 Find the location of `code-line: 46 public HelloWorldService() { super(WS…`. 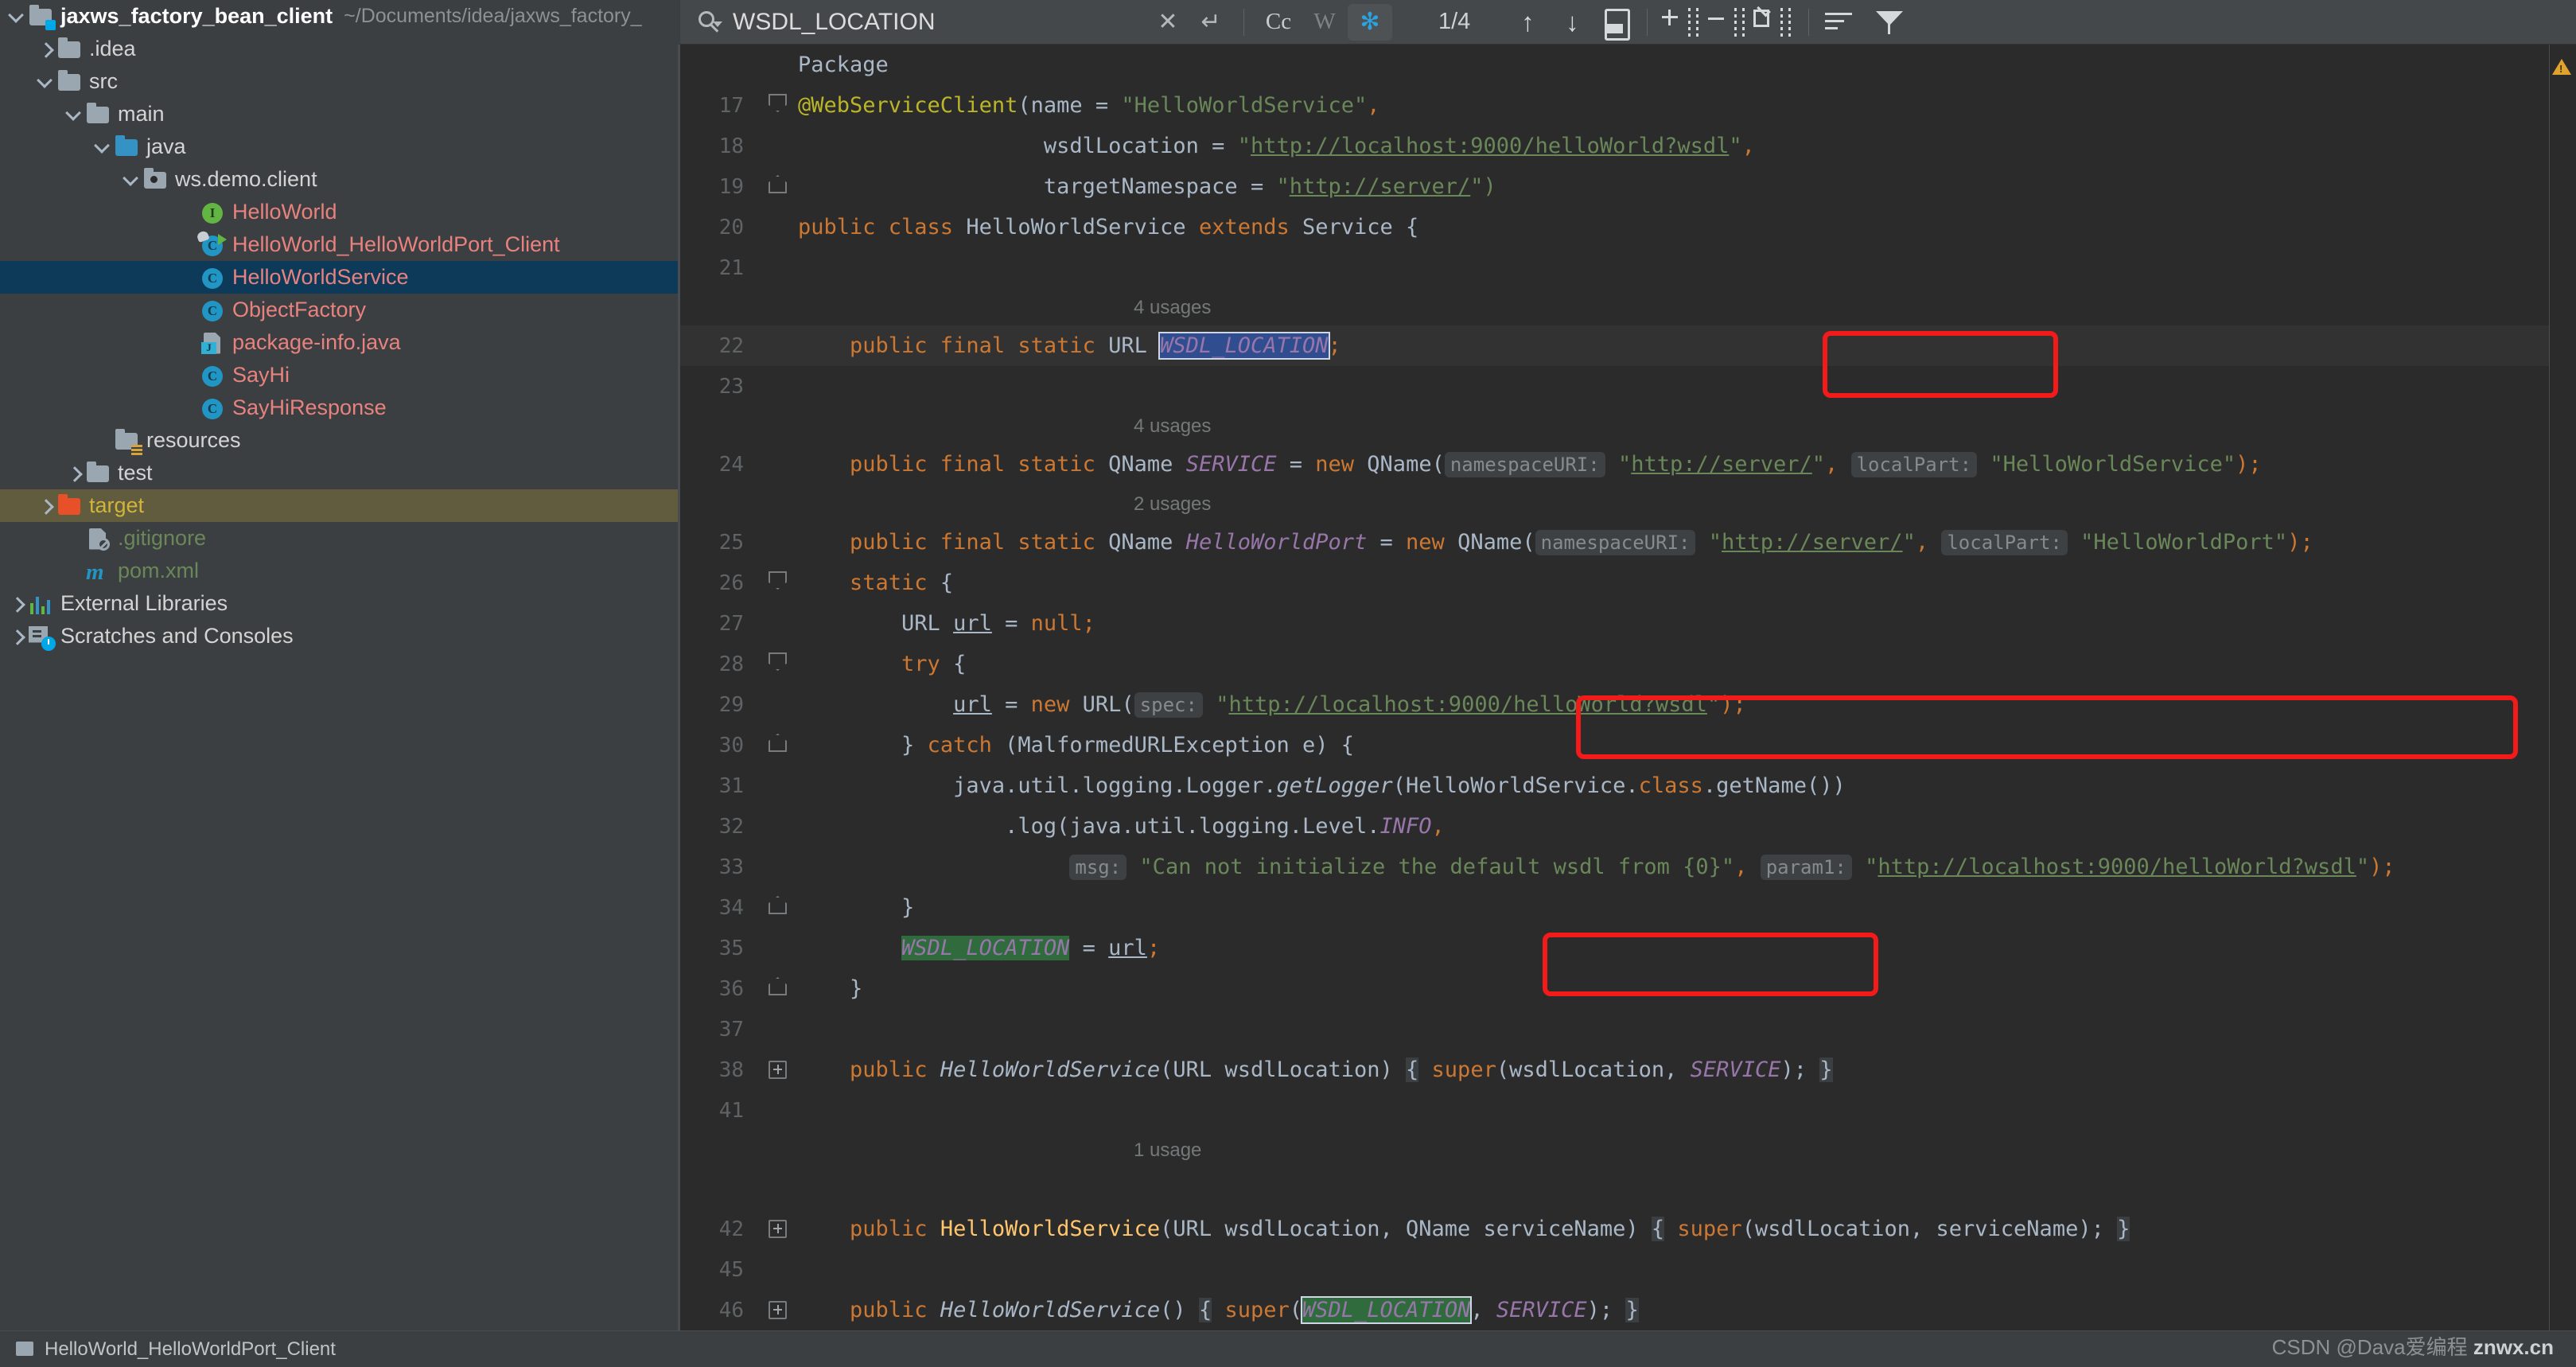

code-line: 46 public HelloWorldService() { super(WS… is located at coordinates (1628, 1310).